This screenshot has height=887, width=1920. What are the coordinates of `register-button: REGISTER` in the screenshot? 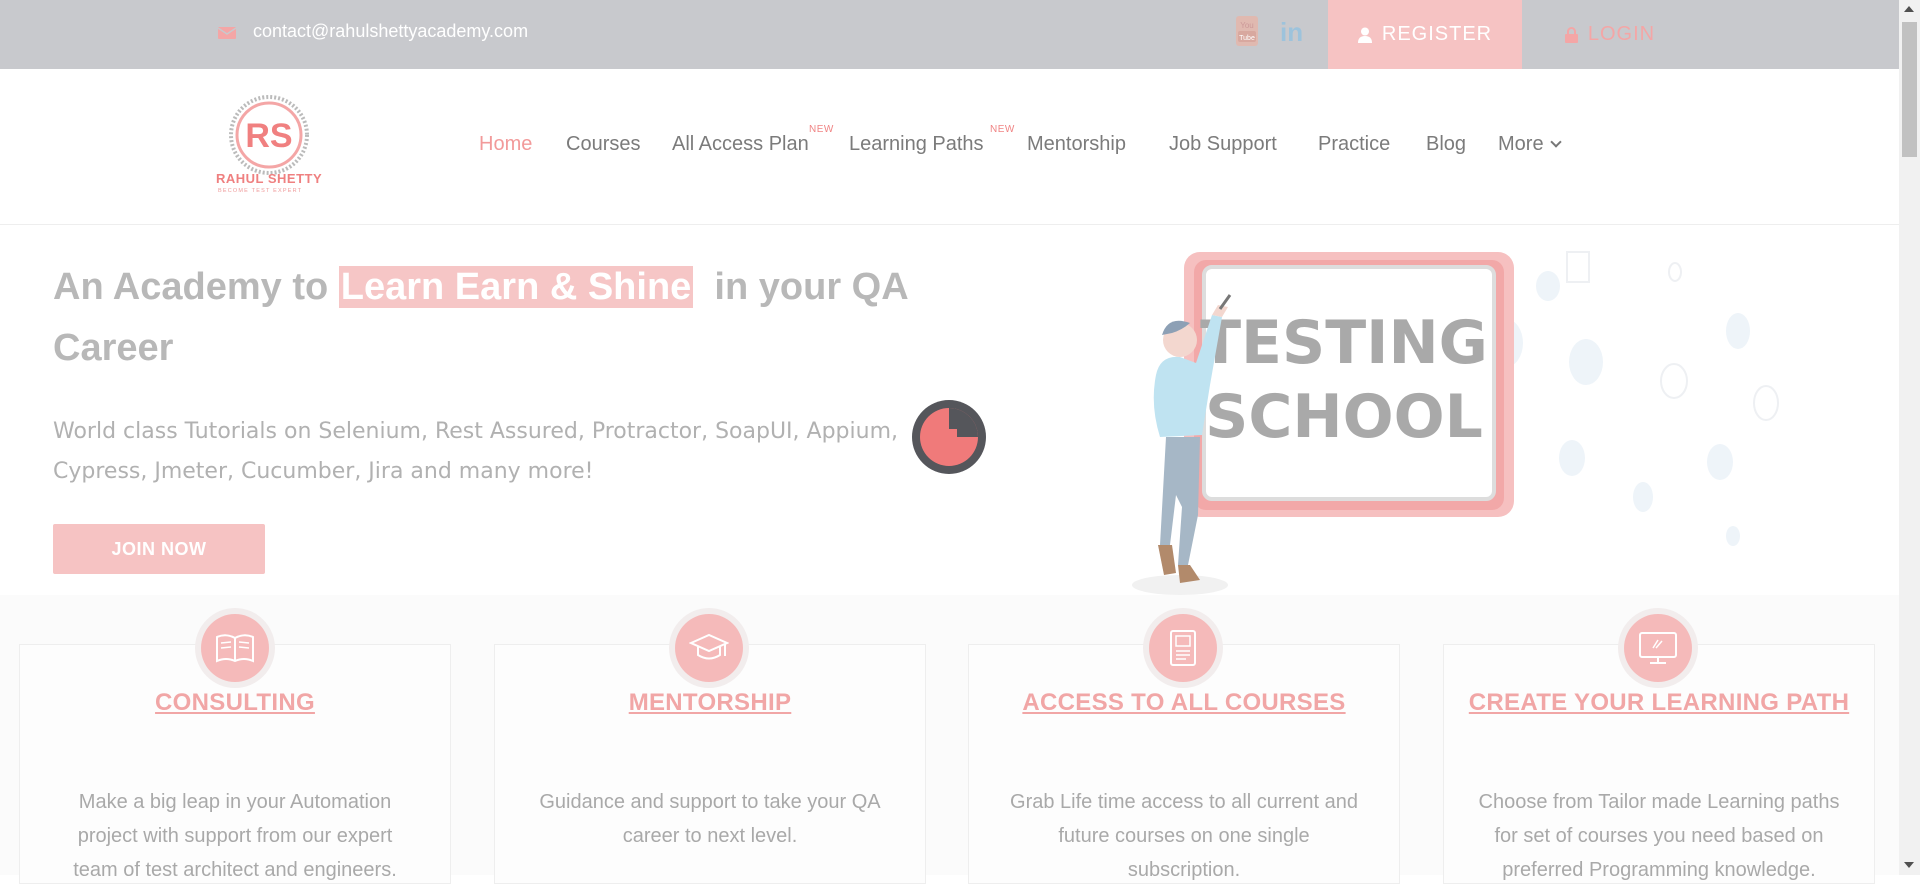 It's located at (1425, 34).